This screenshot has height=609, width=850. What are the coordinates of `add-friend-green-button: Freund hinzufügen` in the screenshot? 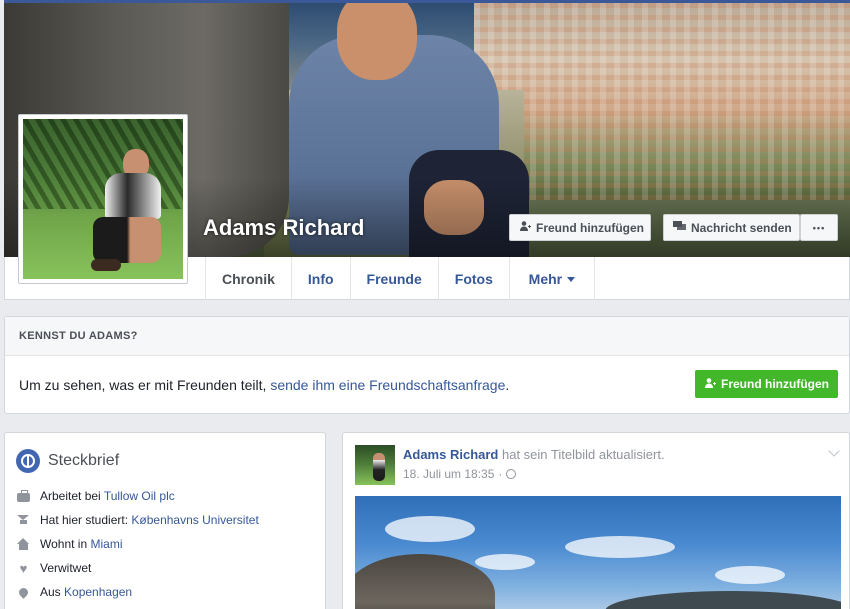 It's located at (766, 384).